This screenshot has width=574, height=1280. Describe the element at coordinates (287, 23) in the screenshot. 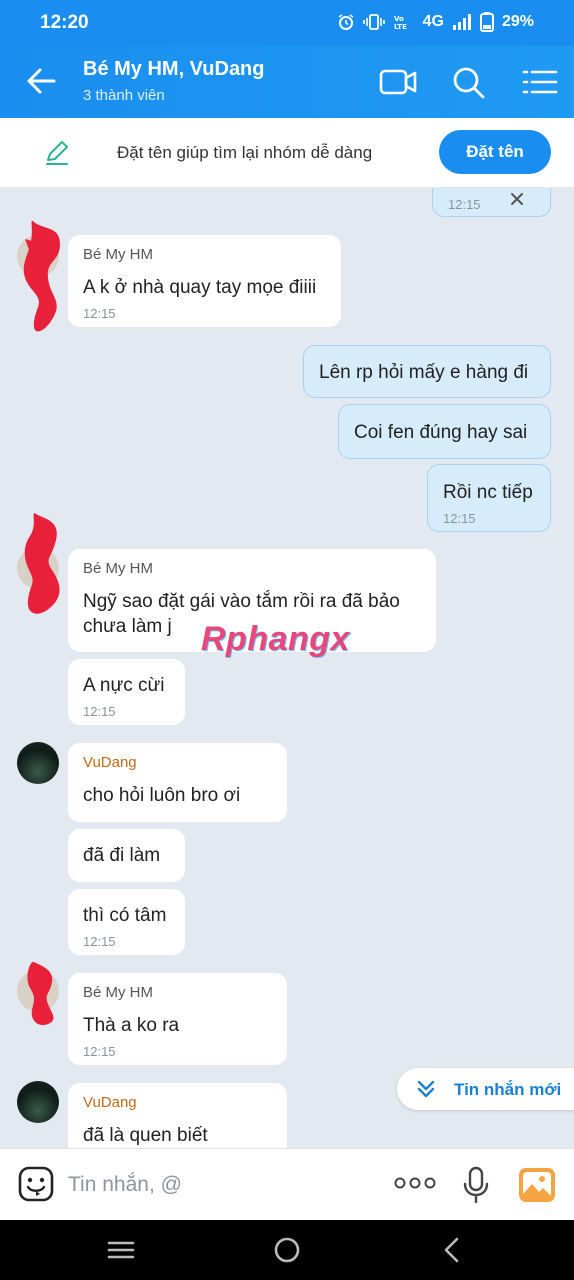

I see `status-bar: 12:20 Vo LTE 4G 29%` at that location.